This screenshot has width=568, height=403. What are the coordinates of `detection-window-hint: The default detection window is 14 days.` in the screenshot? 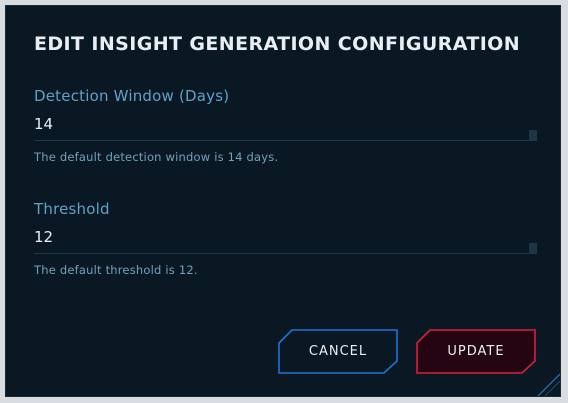 It's located at (156, 157).